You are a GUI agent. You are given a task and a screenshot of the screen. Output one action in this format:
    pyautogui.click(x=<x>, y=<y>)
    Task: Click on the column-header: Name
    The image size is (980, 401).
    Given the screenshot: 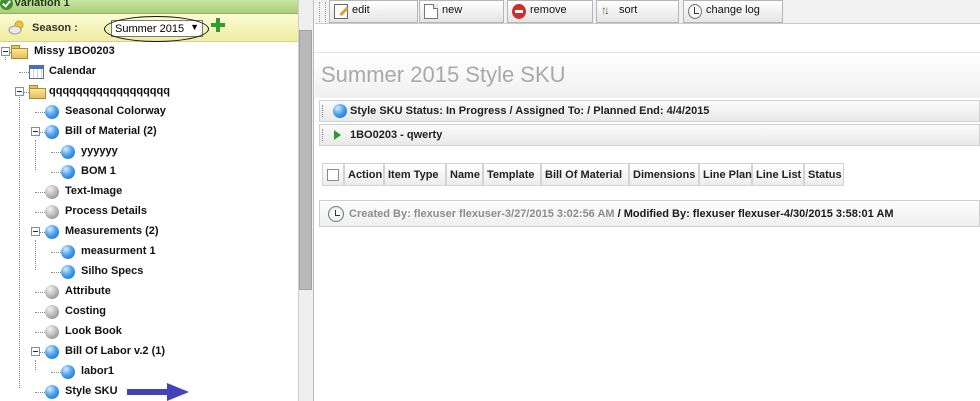 What is the action you would take?
    pyautogui.click(x=464, y=174)
    